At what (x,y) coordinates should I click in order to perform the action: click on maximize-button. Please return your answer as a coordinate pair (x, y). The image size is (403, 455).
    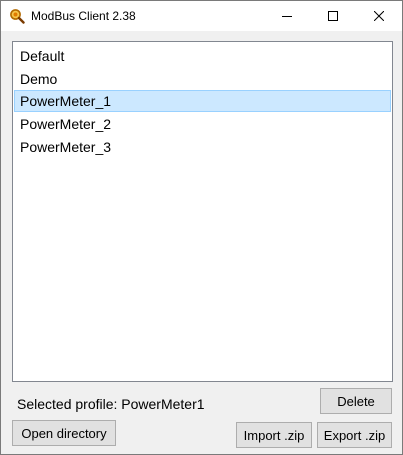
    Looking at the image, I should click on (333, 16).